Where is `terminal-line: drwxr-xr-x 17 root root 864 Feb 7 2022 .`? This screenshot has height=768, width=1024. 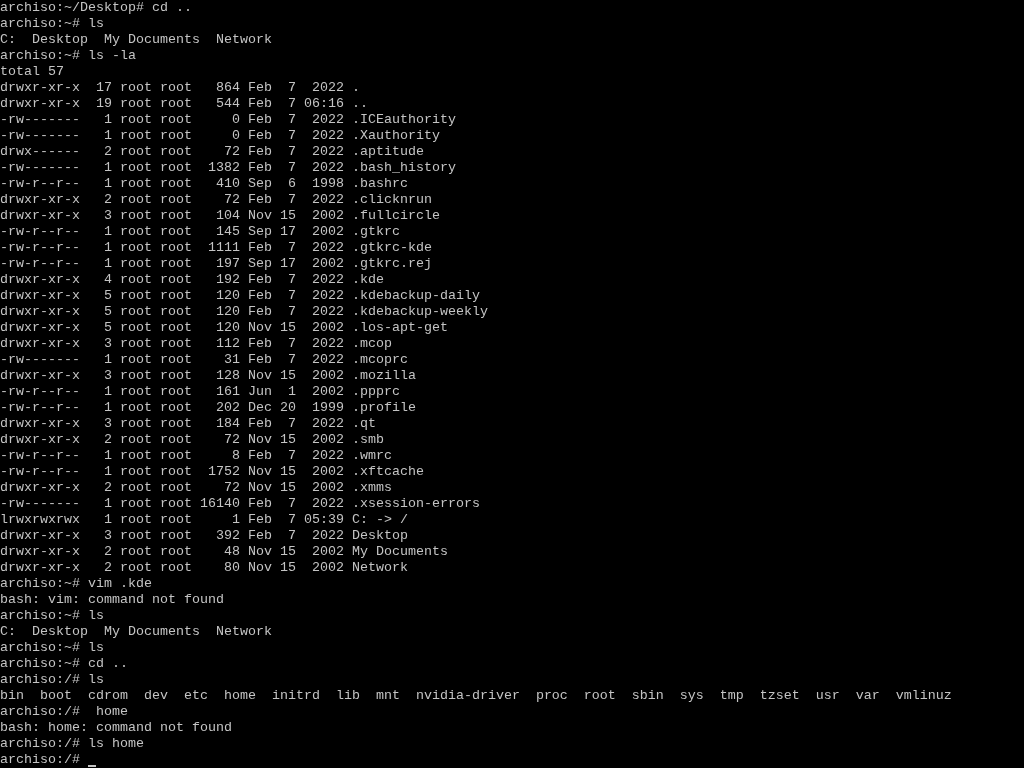
terminal-line: drwxr-xr-x 17 root root 864 Feb 7 2022 . is located at coordinates (180, 88).